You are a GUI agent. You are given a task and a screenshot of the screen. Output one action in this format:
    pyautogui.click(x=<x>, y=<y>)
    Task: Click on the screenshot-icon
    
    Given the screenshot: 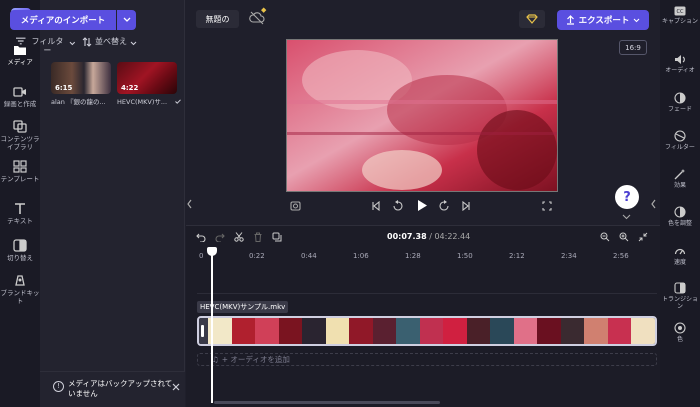 What is the action you would take?
    pyautogui.click(x=295, y=206)
    